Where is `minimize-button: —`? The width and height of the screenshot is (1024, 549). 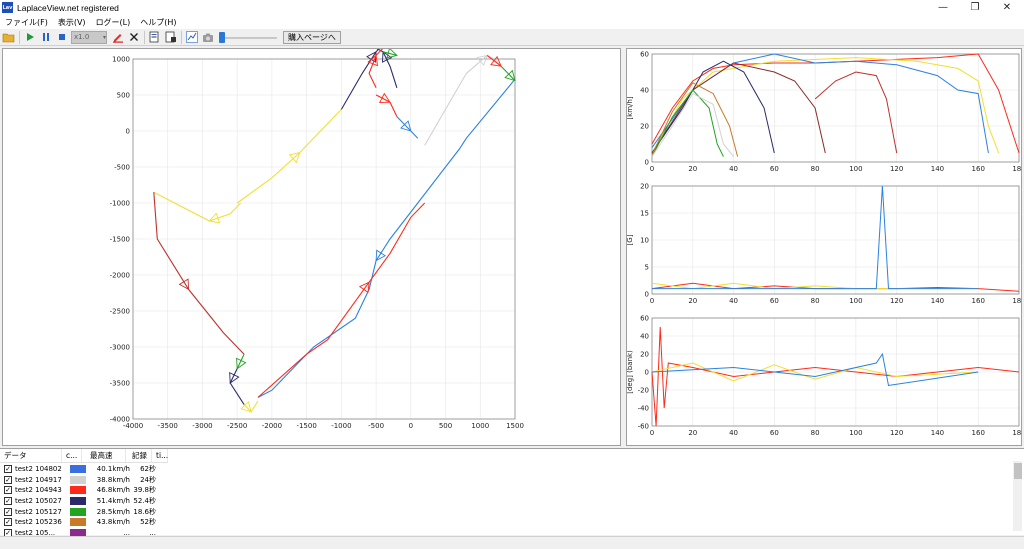
minimize-button: — is located at coordinates (943, 7).